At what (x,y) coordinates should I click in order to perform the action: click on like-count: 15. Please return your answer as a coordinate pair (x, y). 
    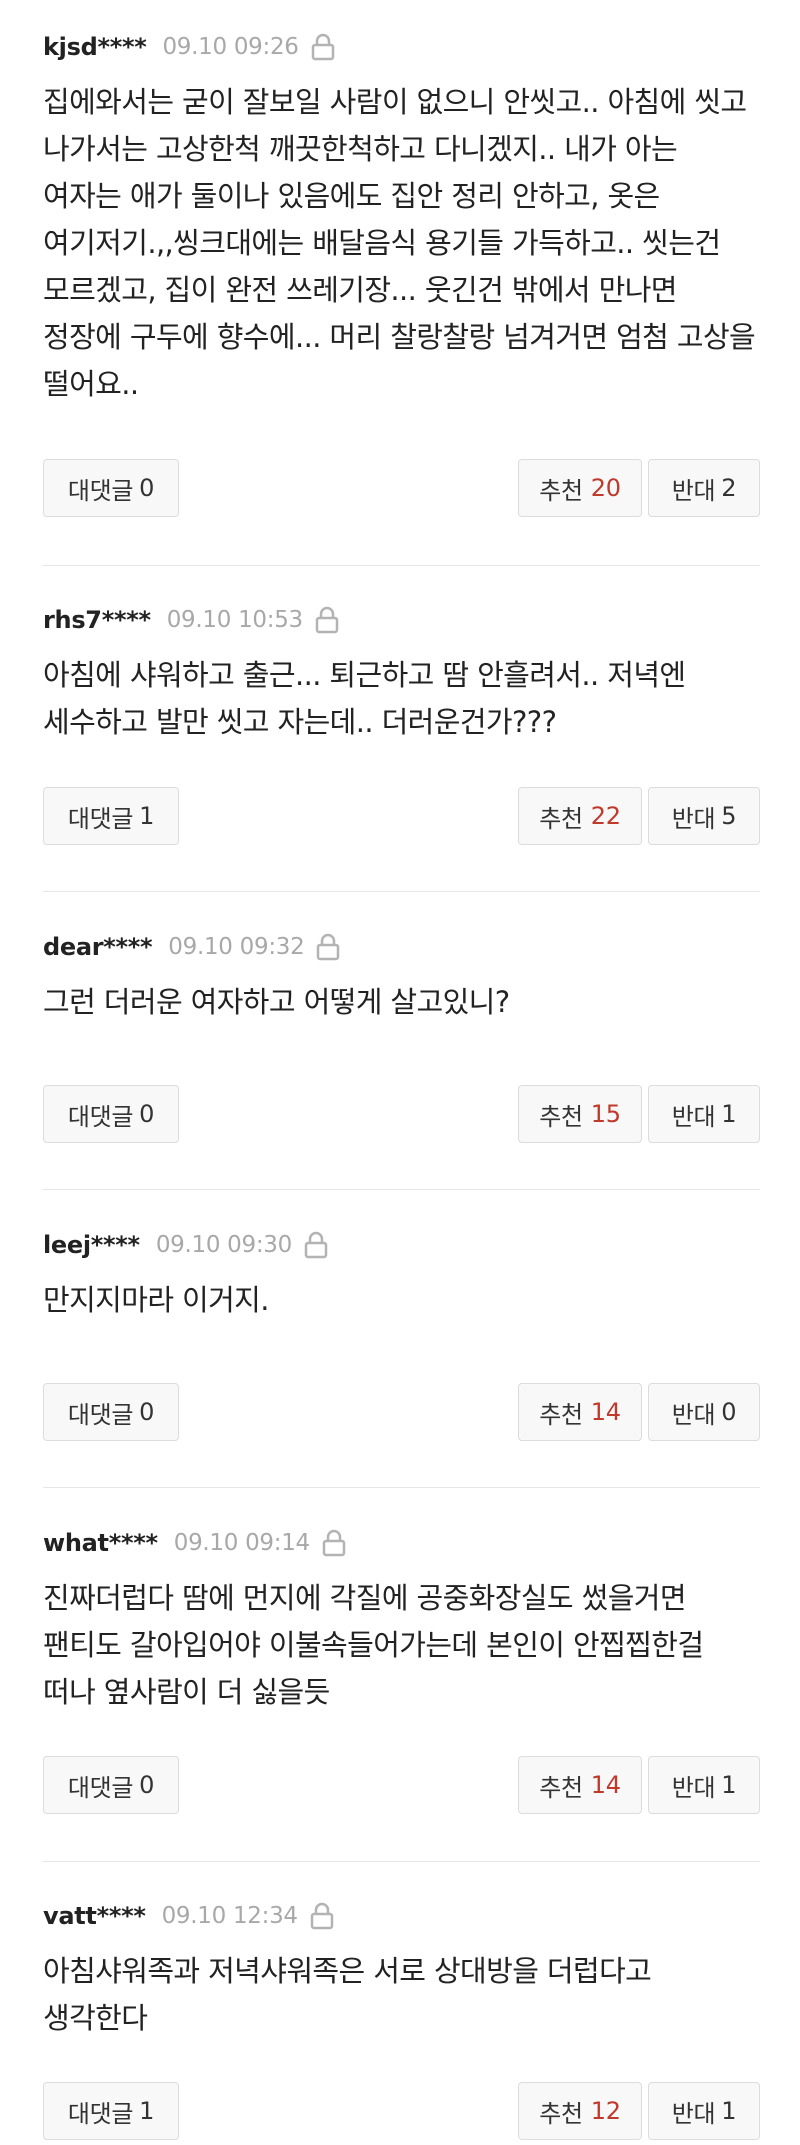
    Looking at the image, I should click on (605, 1114).